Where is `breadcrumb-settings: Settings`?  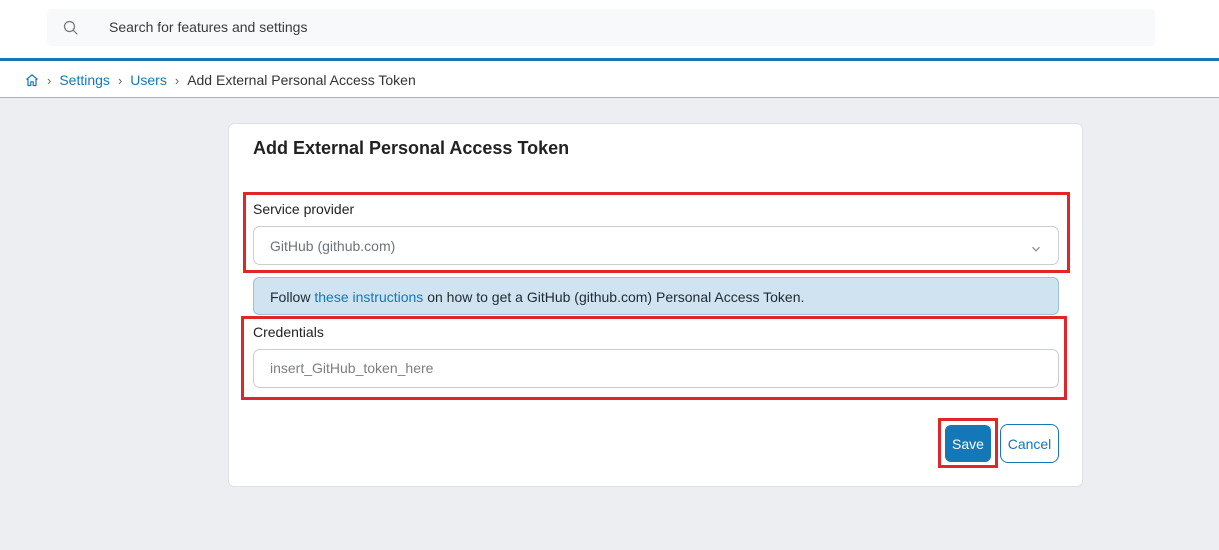
breadcrumb-settings: Settings is located at coordinates (84, 80).